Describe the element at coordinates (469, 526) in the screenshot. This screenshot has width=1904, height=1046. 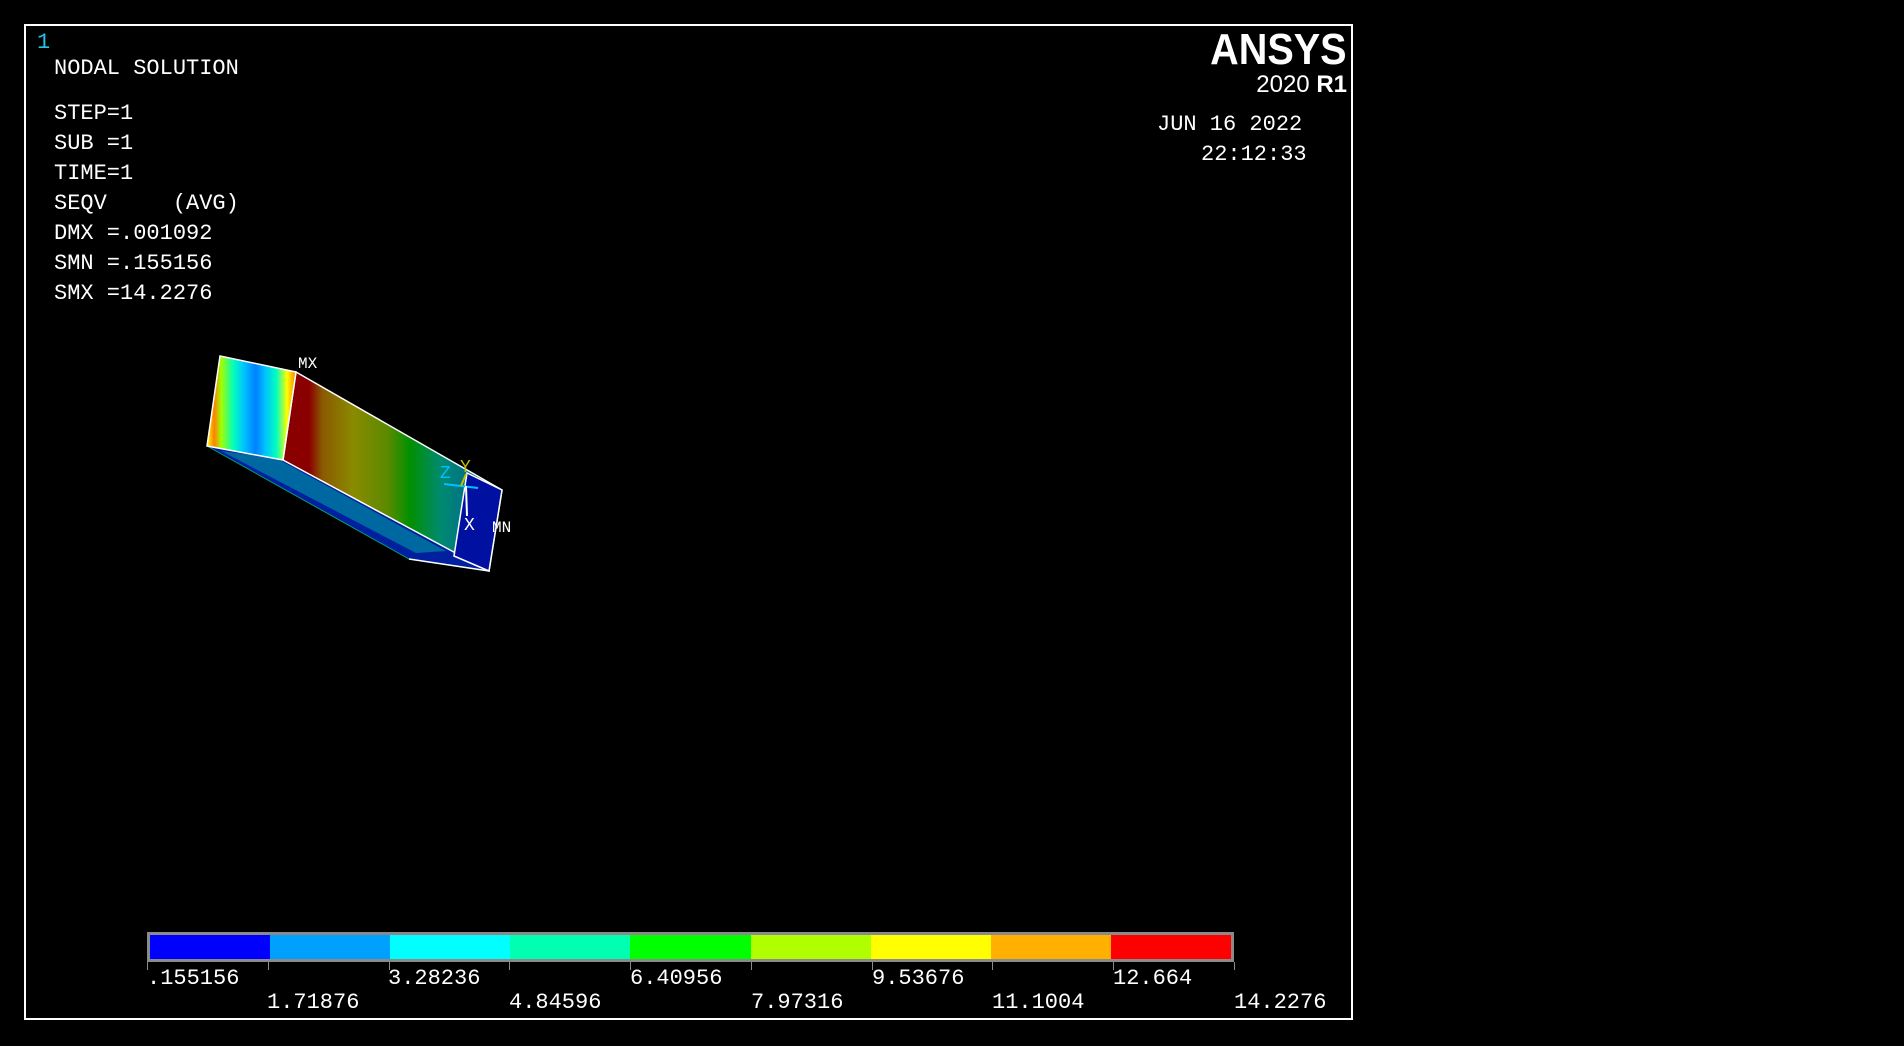
I see `triad-x-label: X` at that location.